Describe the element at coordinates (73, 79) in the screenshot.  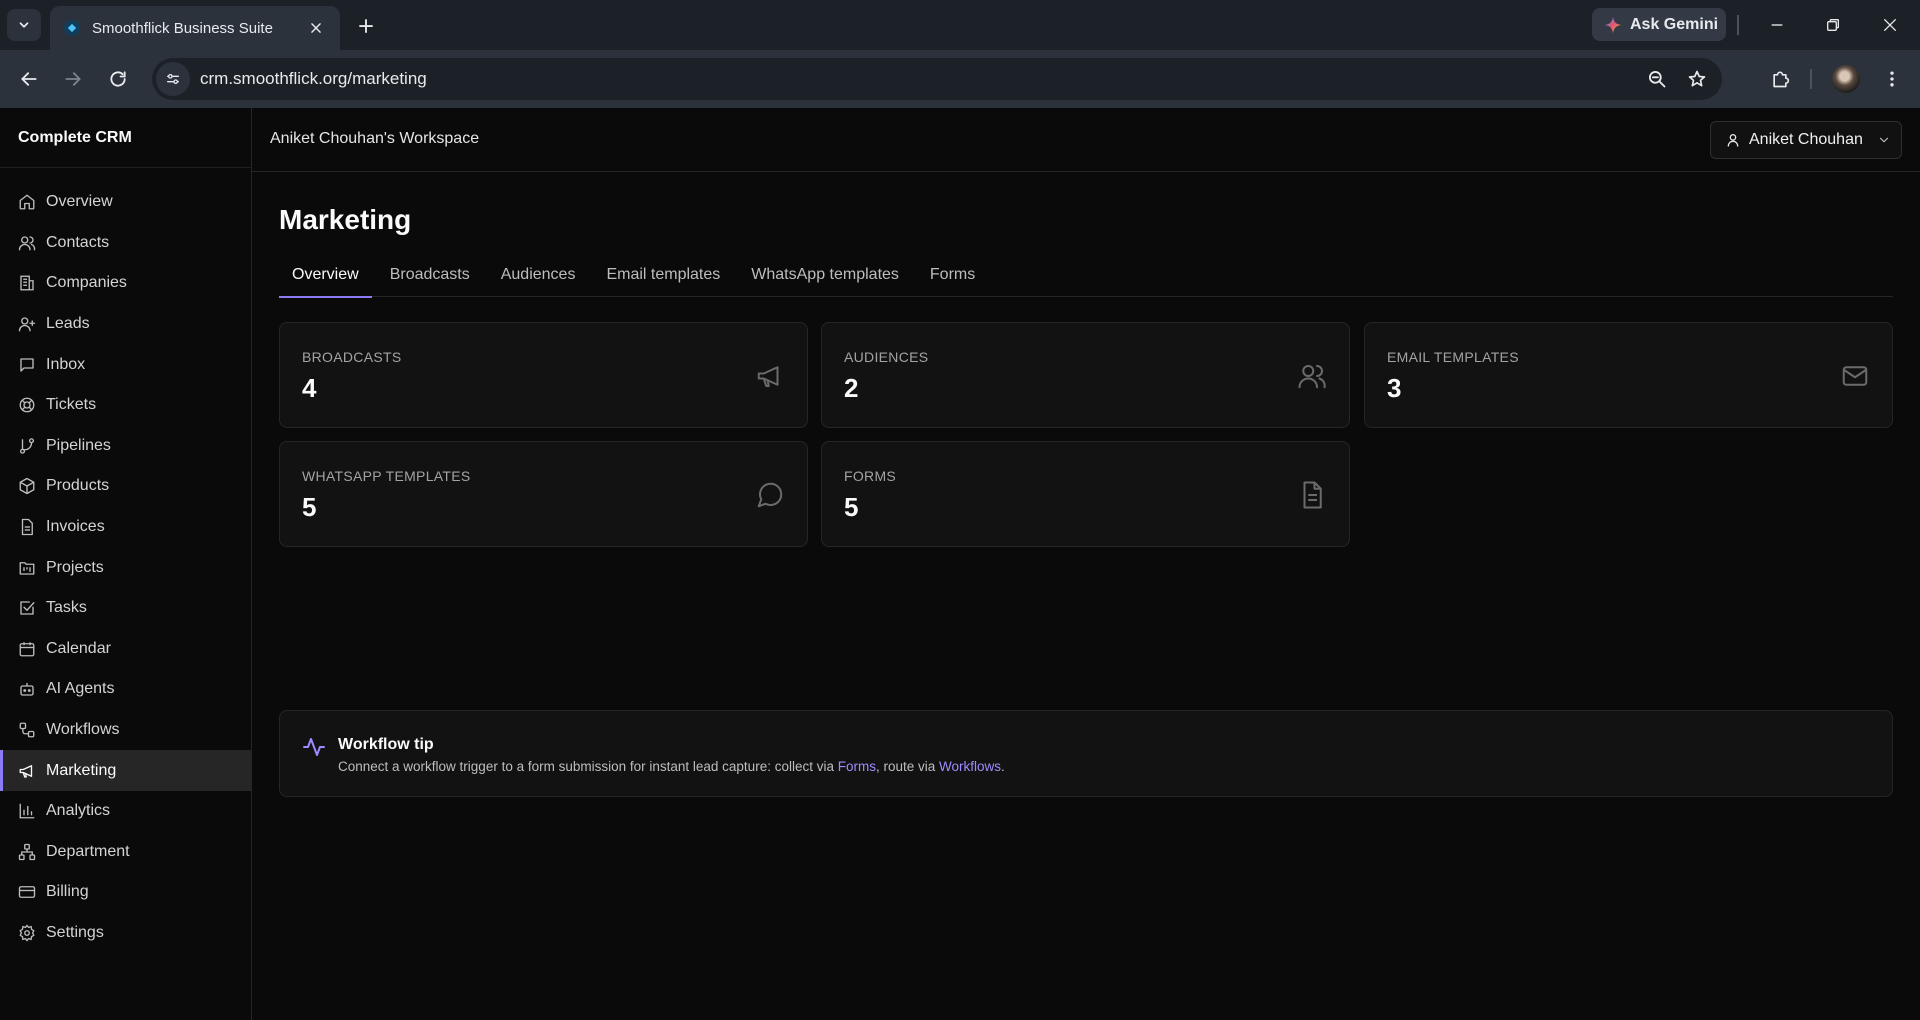
I see `forward-button` at that location.